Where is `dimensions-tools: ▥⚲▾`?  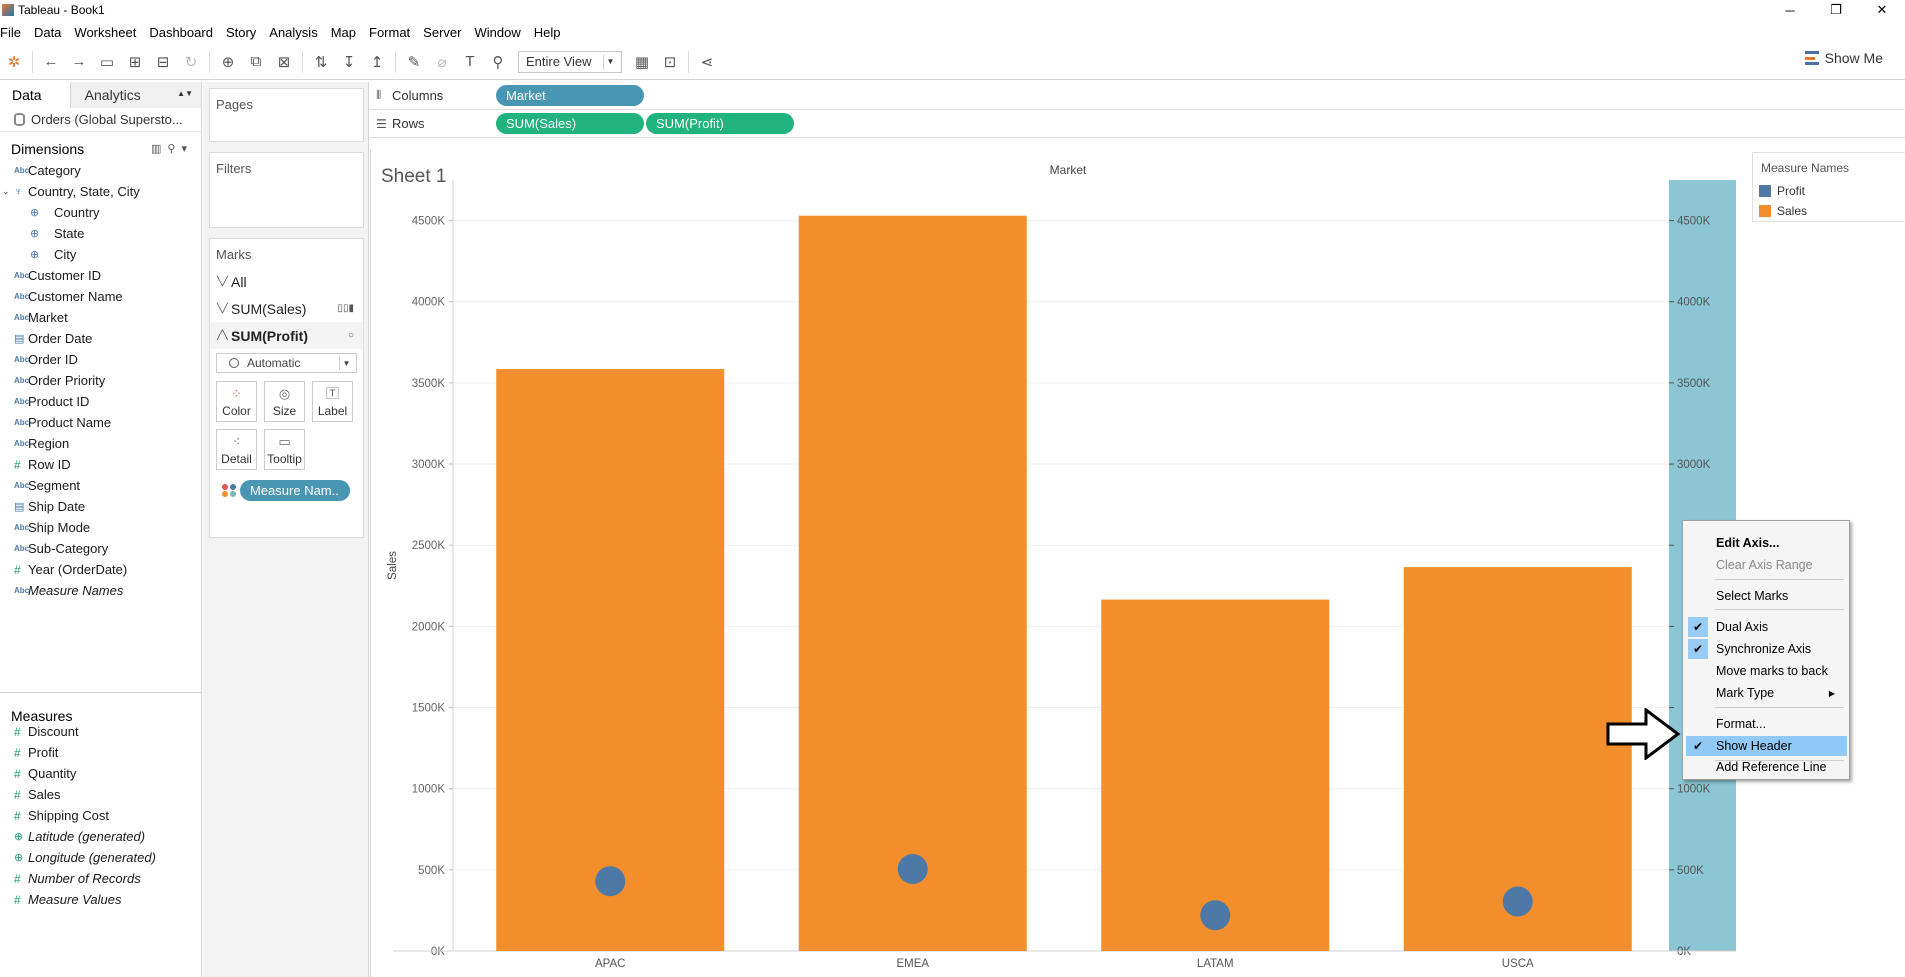 dimensions-tools: ▥⚲▾ is located at coordinates (172, 148).